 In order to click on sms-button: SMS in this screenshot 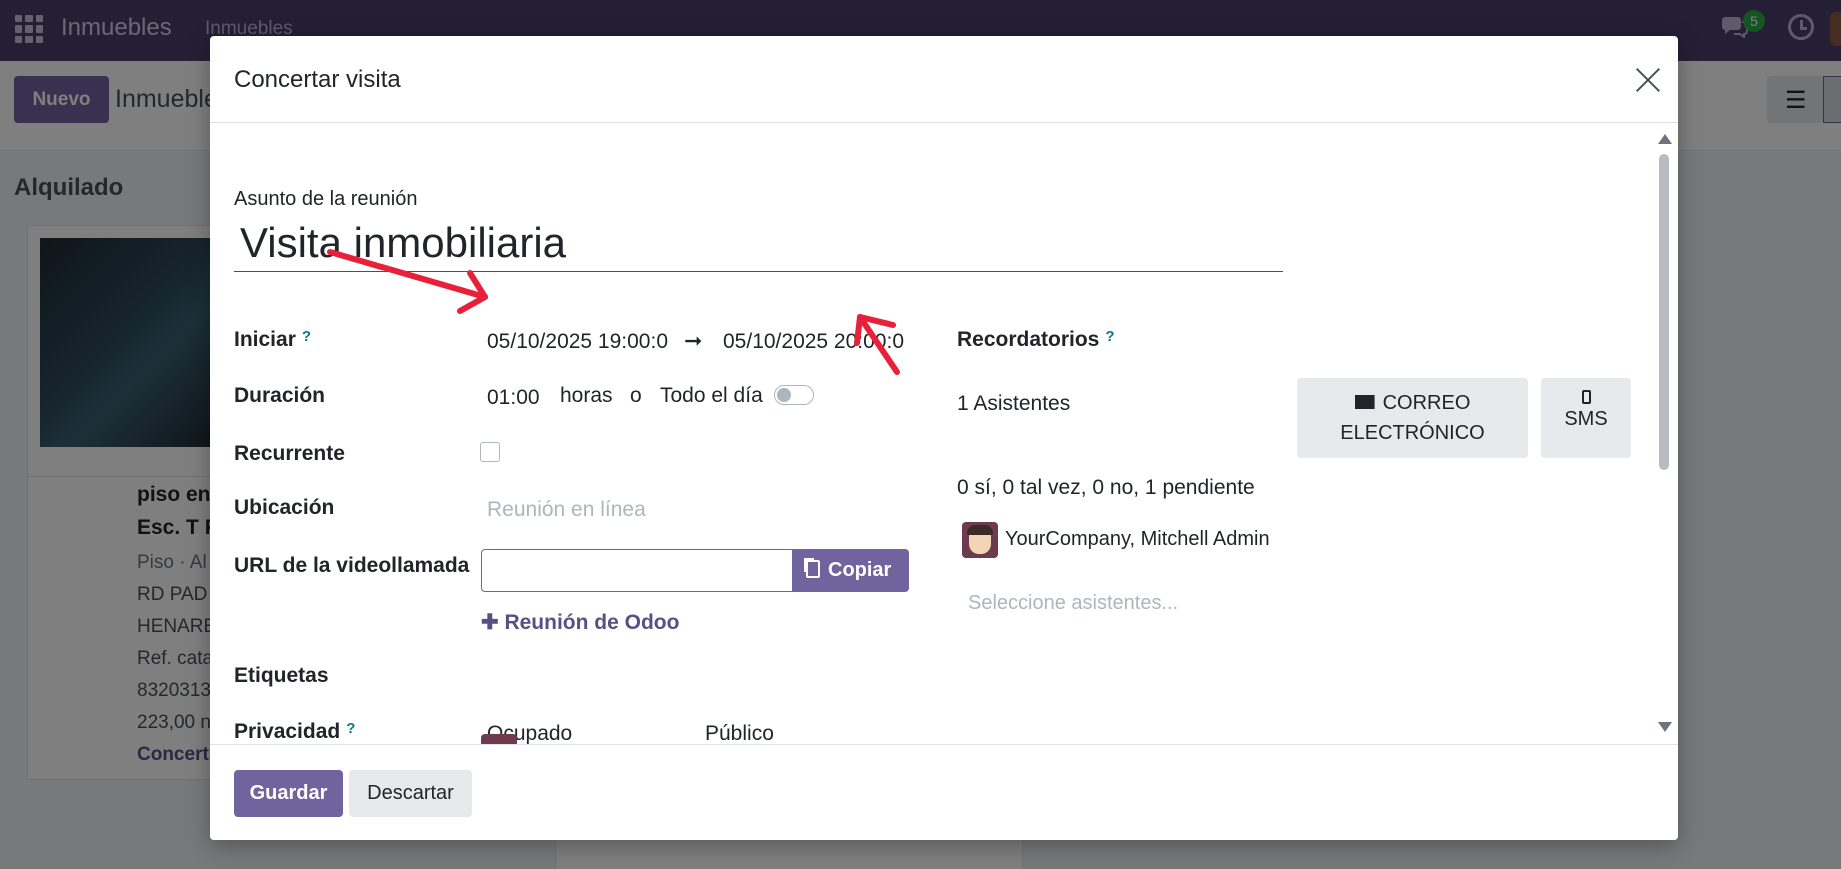, I will do `click(1586, 418)`.